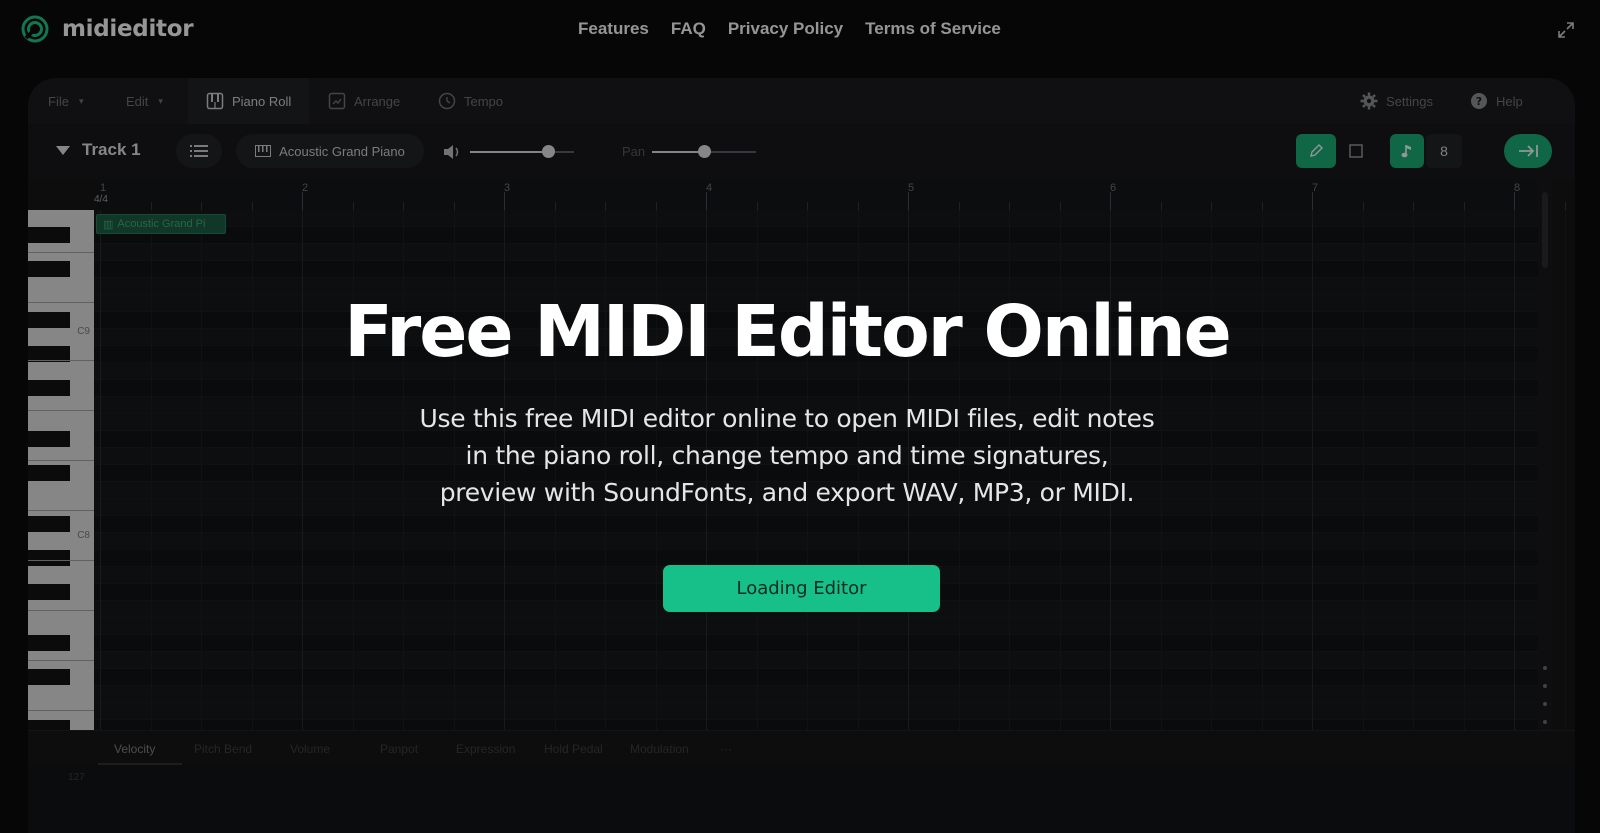 The image size is (1600, 833). Describe the element at coordinates (801, 588) in the screenshot. I see `loading-editor-button: Loading Editor` at that location.